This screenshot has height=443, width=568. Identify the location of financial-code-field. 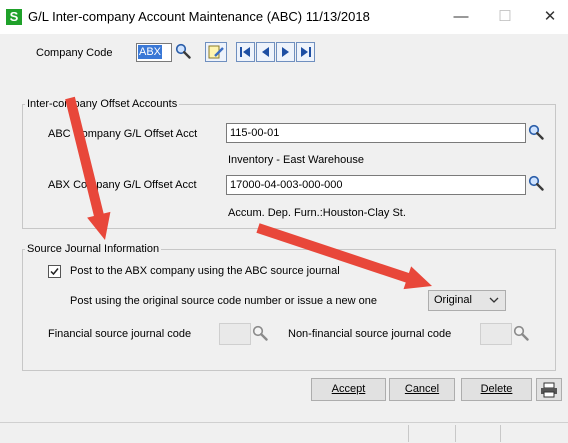
(235, 334).